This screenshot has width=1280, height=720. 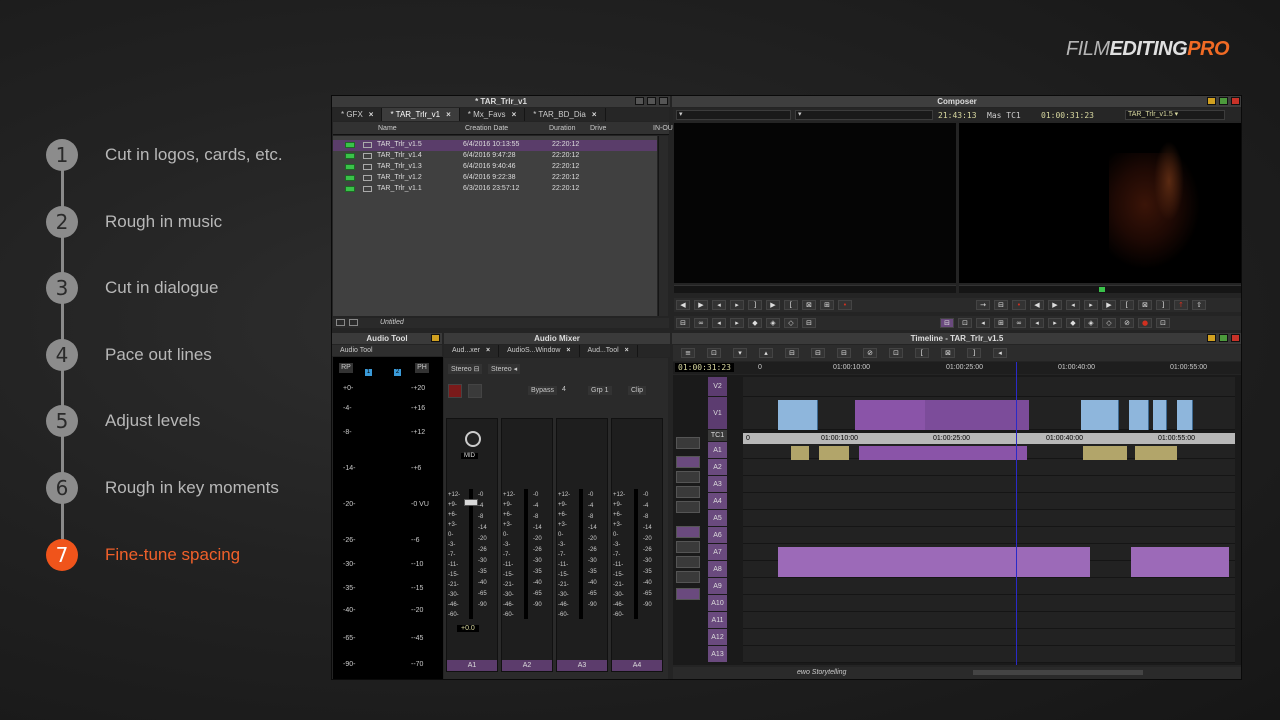 I want to click on channel-2: 2, so click(x=397, y=372).